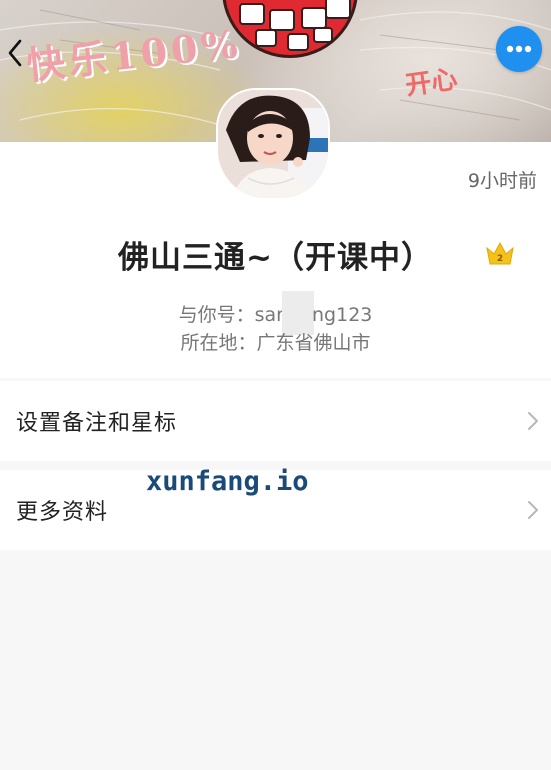 This screenshot has width=551, height=770. Describe the element at coordinates (500, 253) in the screenshot. I see `crown-level-icon: 2` at that location.